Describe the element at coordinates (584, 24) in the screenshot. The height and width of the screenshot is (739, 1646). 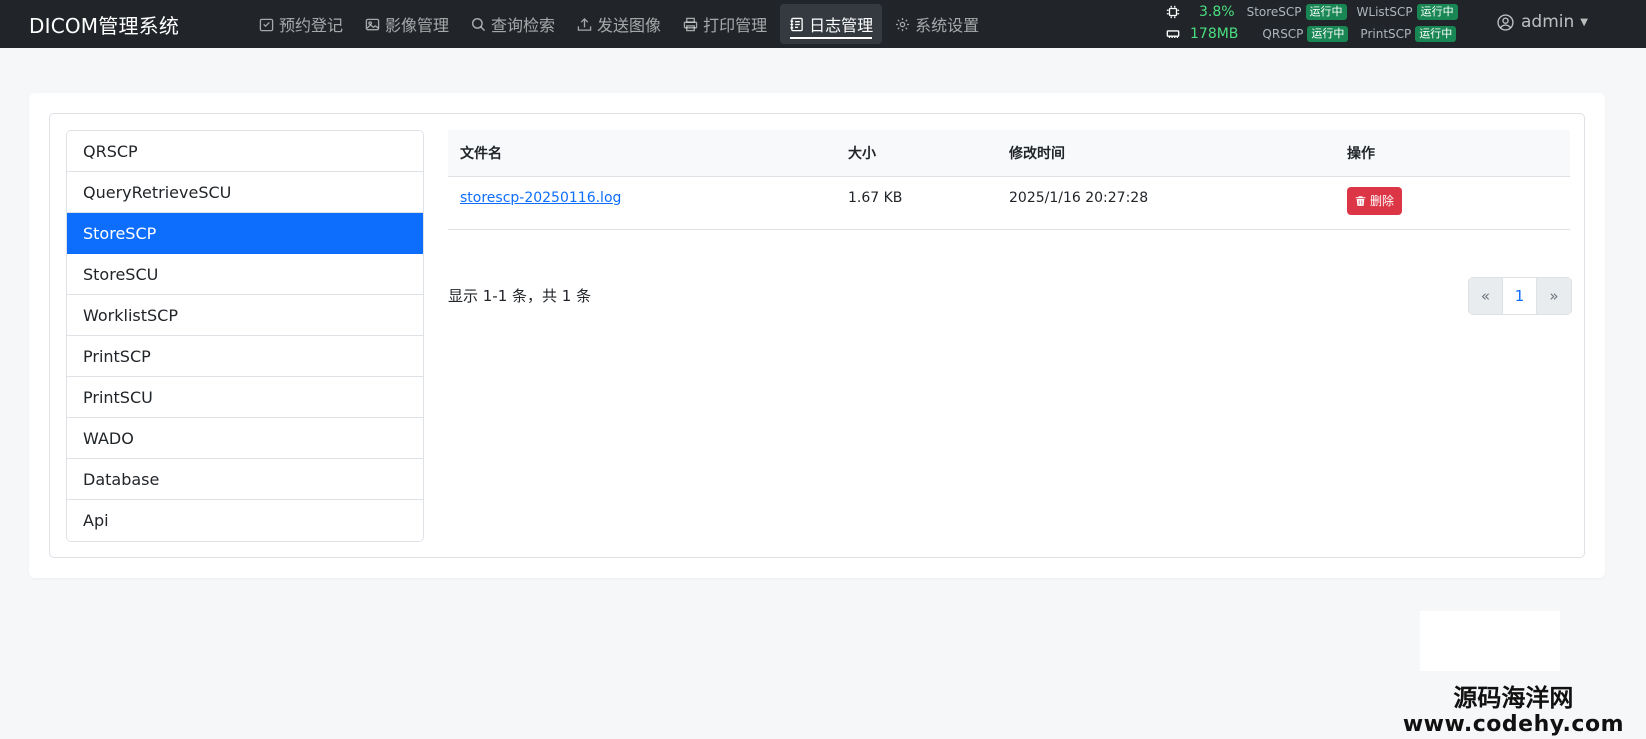
I see `upload-icon` at that location.